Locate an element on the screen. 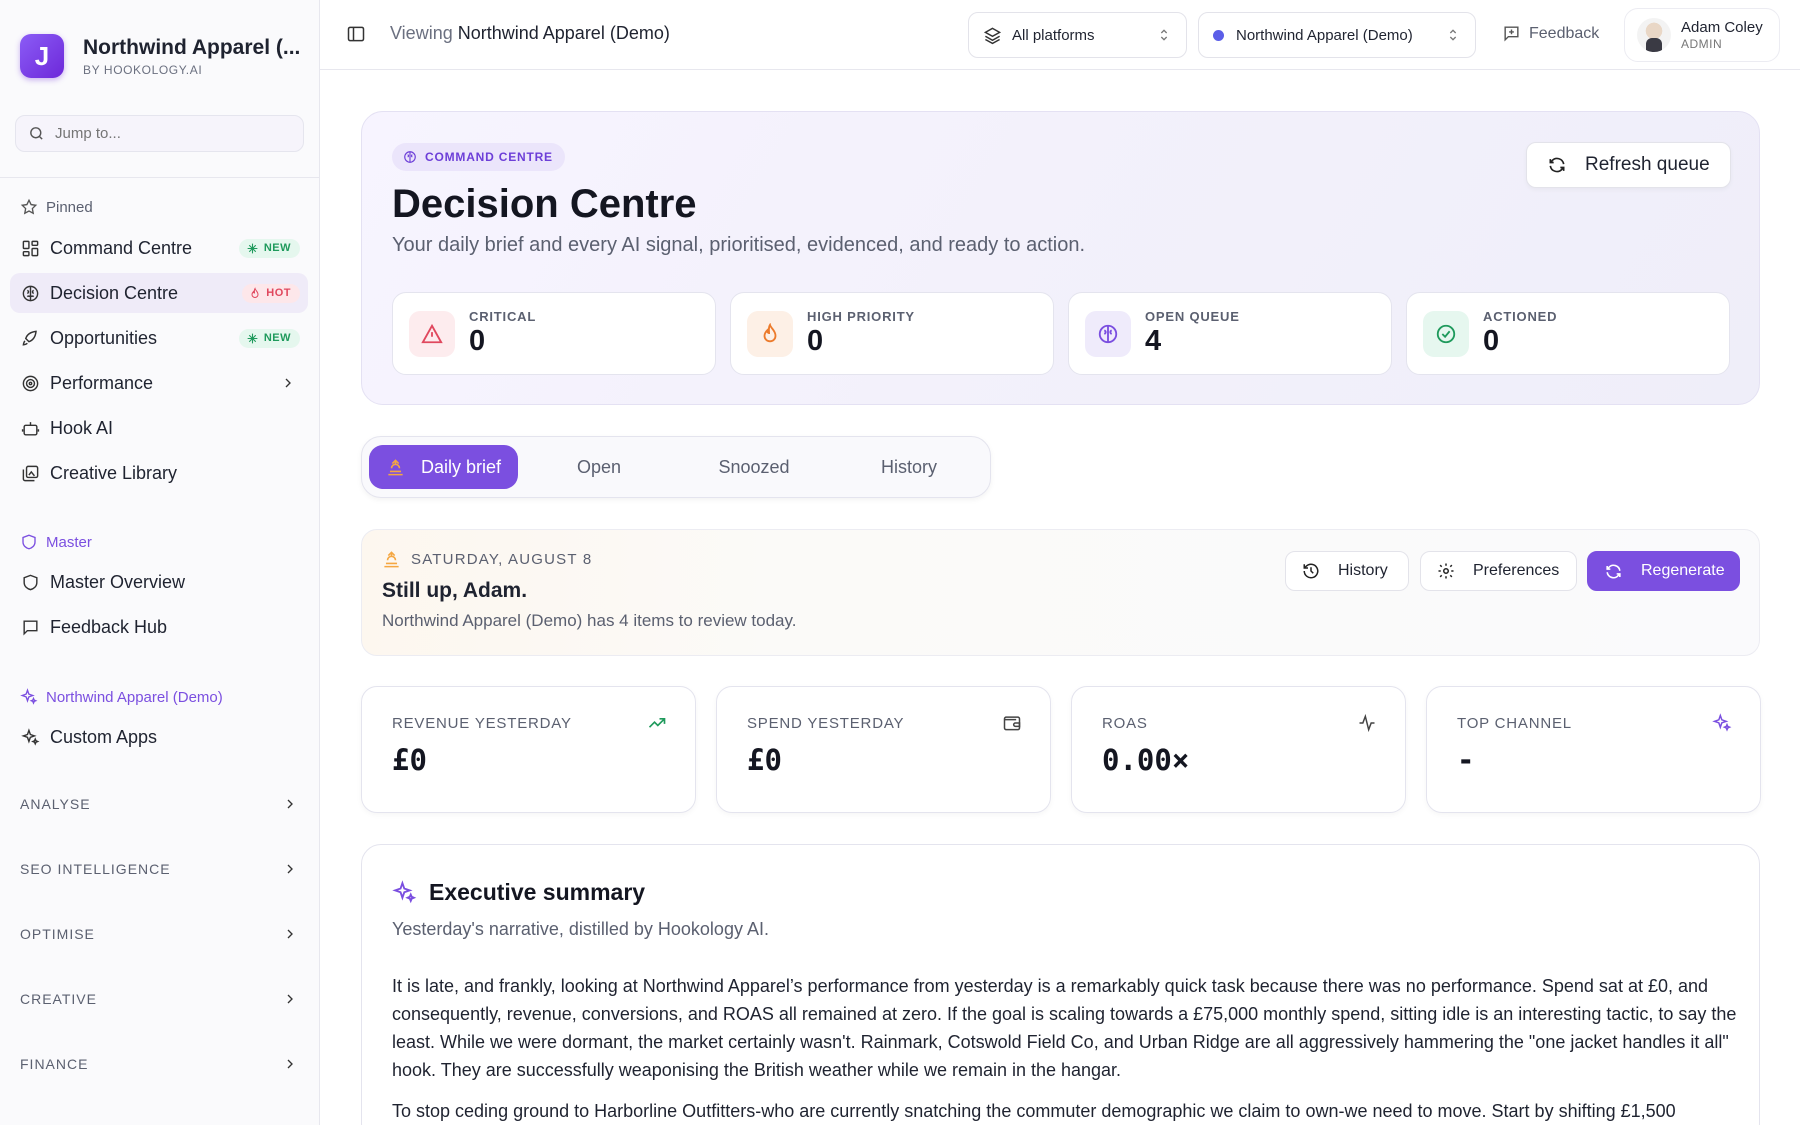  preferences-button: Preferences is located at coordinates (1498, 571).